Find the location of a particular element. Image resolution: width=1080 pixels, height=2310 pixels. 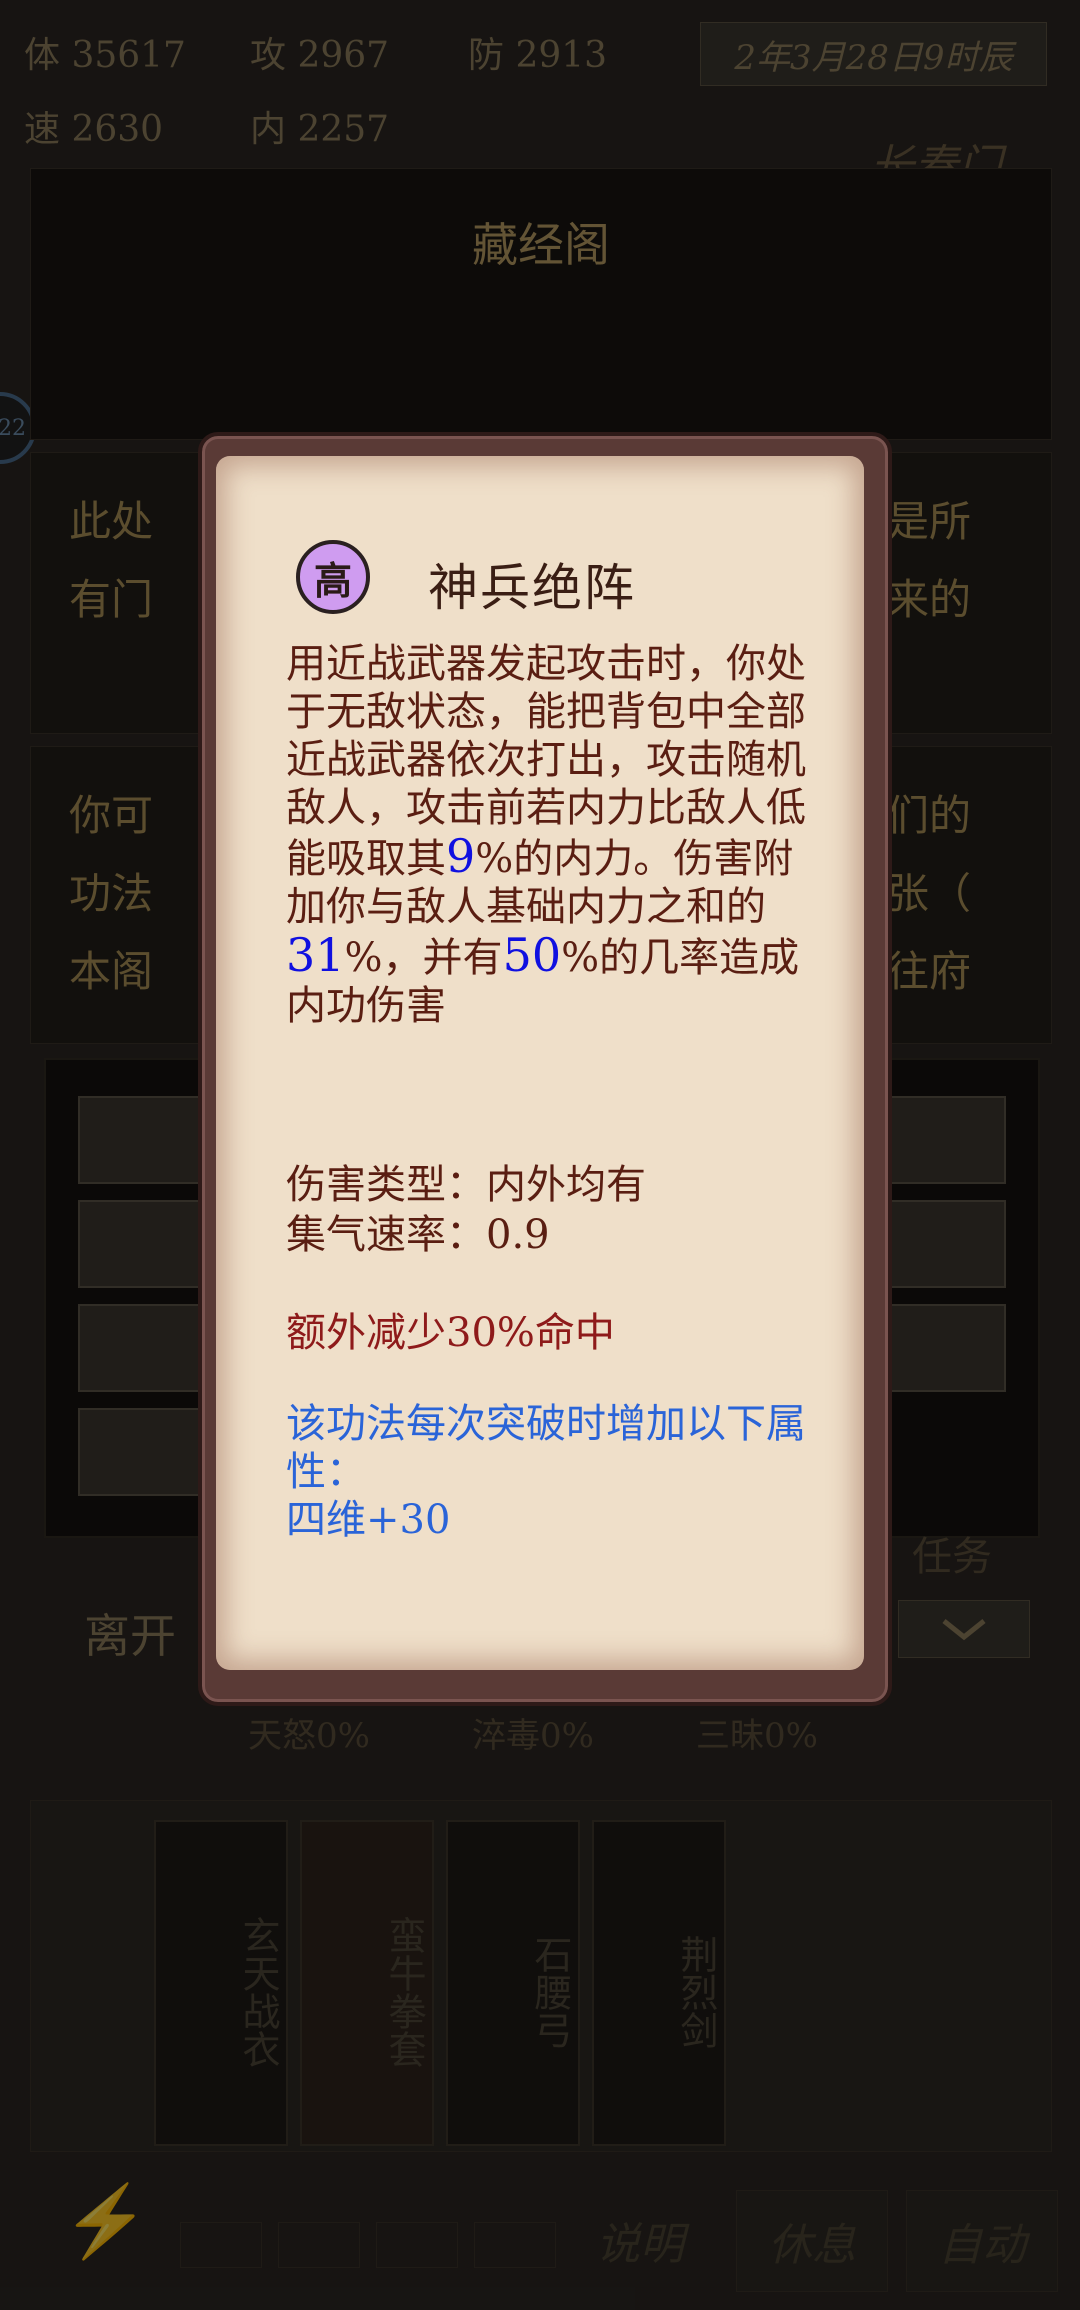

breakthrough-text: 该功法每次突破时增加以下属性： is located at coordinates (546, 1448).